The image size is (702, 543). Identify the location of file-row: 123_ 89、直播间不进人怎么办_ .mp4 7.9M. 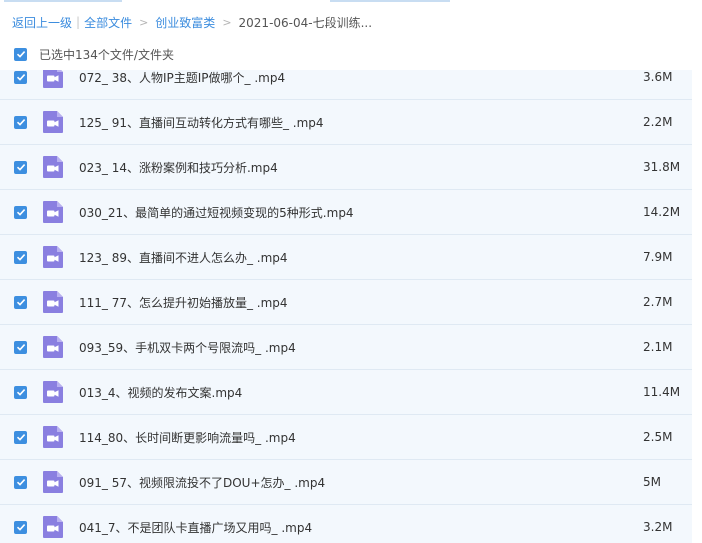
(346, 257).